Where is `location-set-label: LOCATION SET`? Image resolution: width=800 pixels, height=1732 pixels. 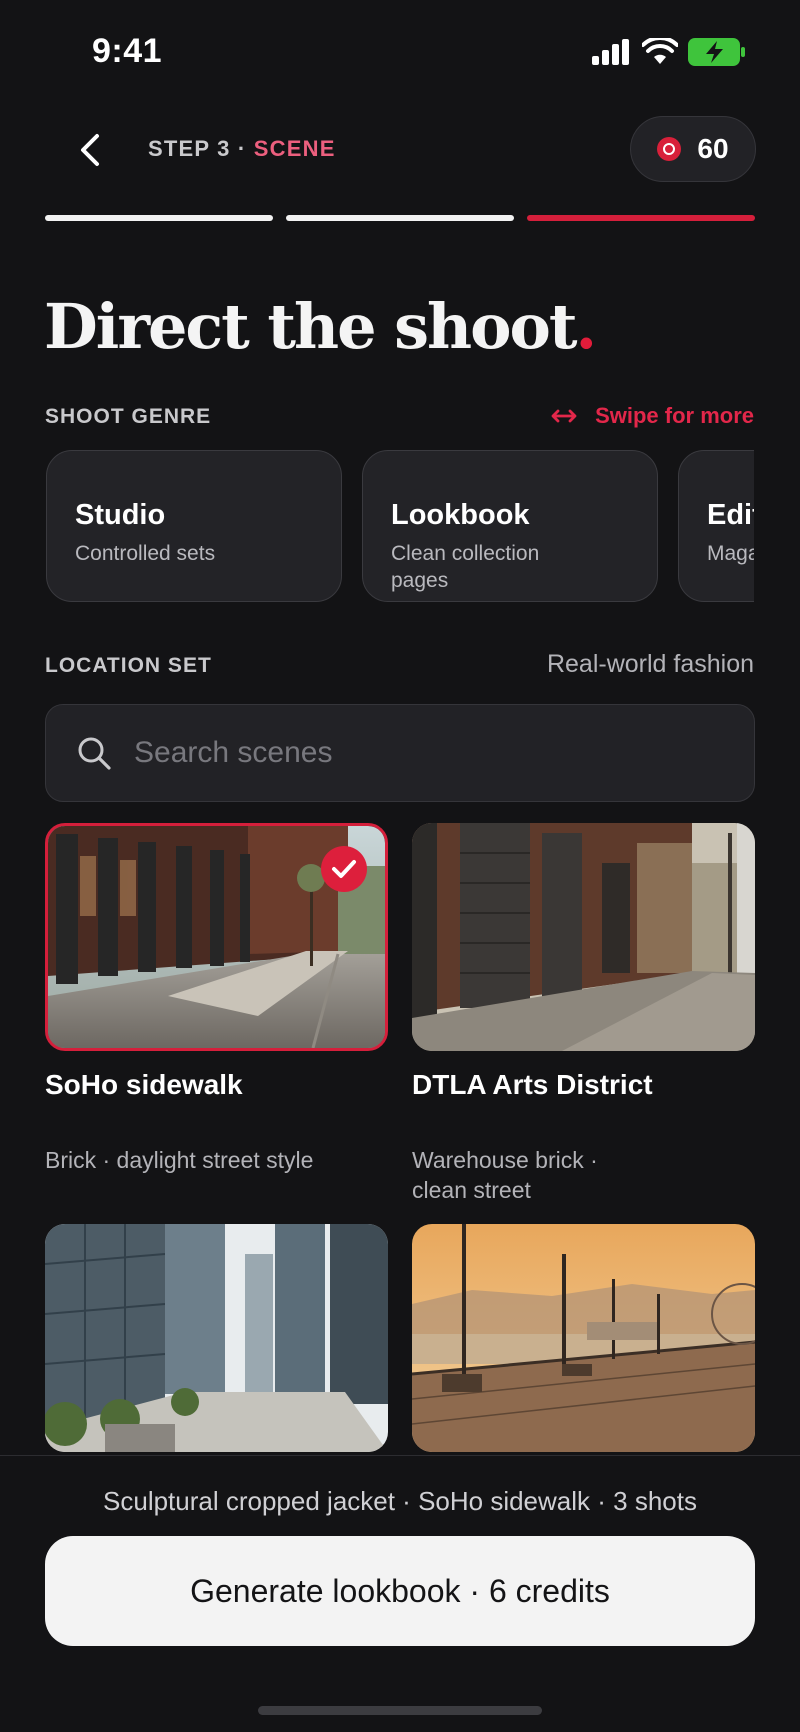 location-set-label: LOCATION SET is located at coordinates (128, 665).